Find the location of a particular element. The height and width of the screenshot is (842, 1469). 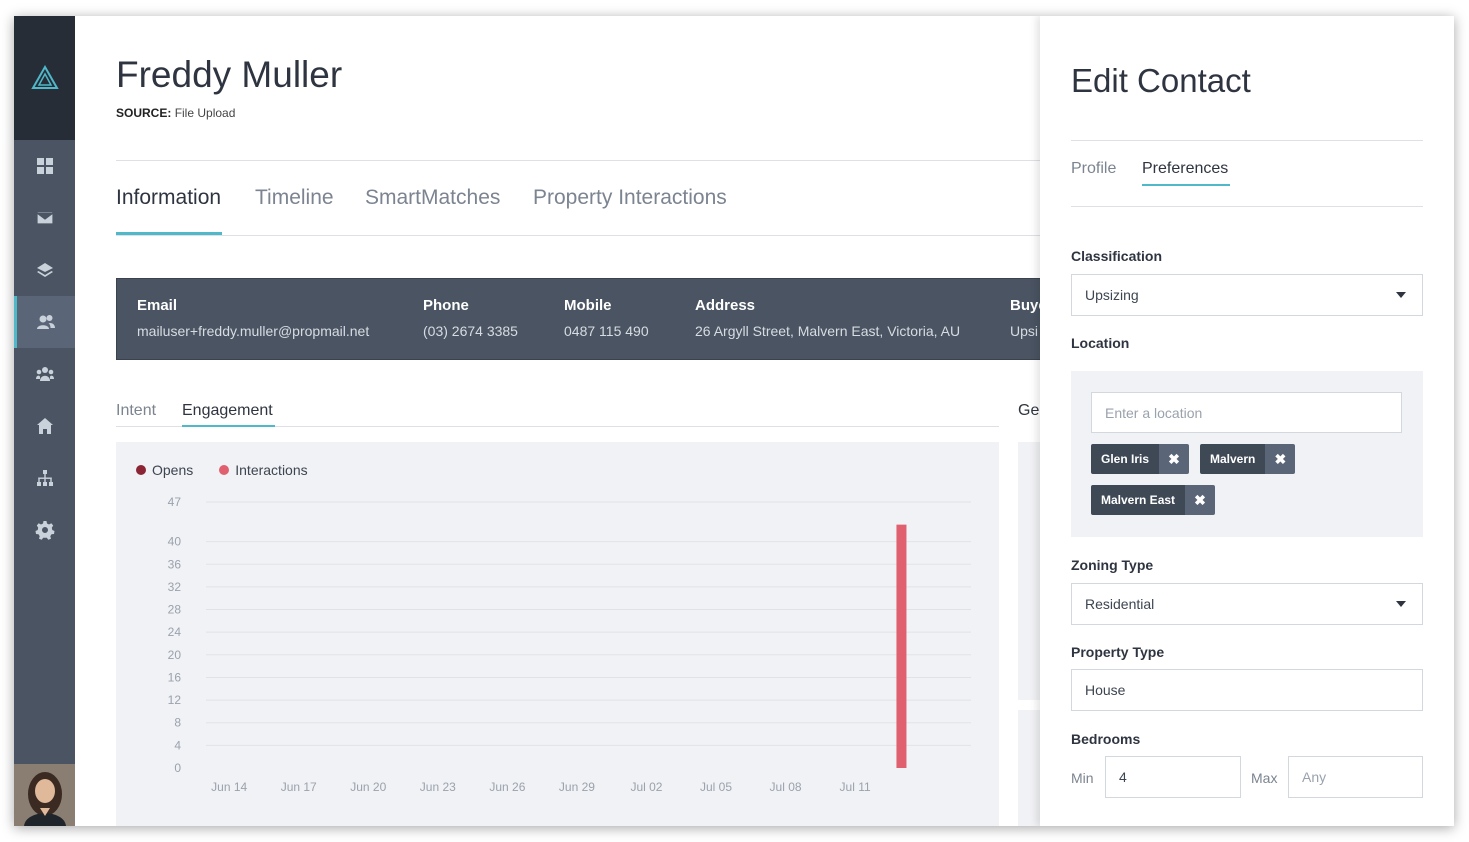

grid-icon is located at coordinates (44, 166).